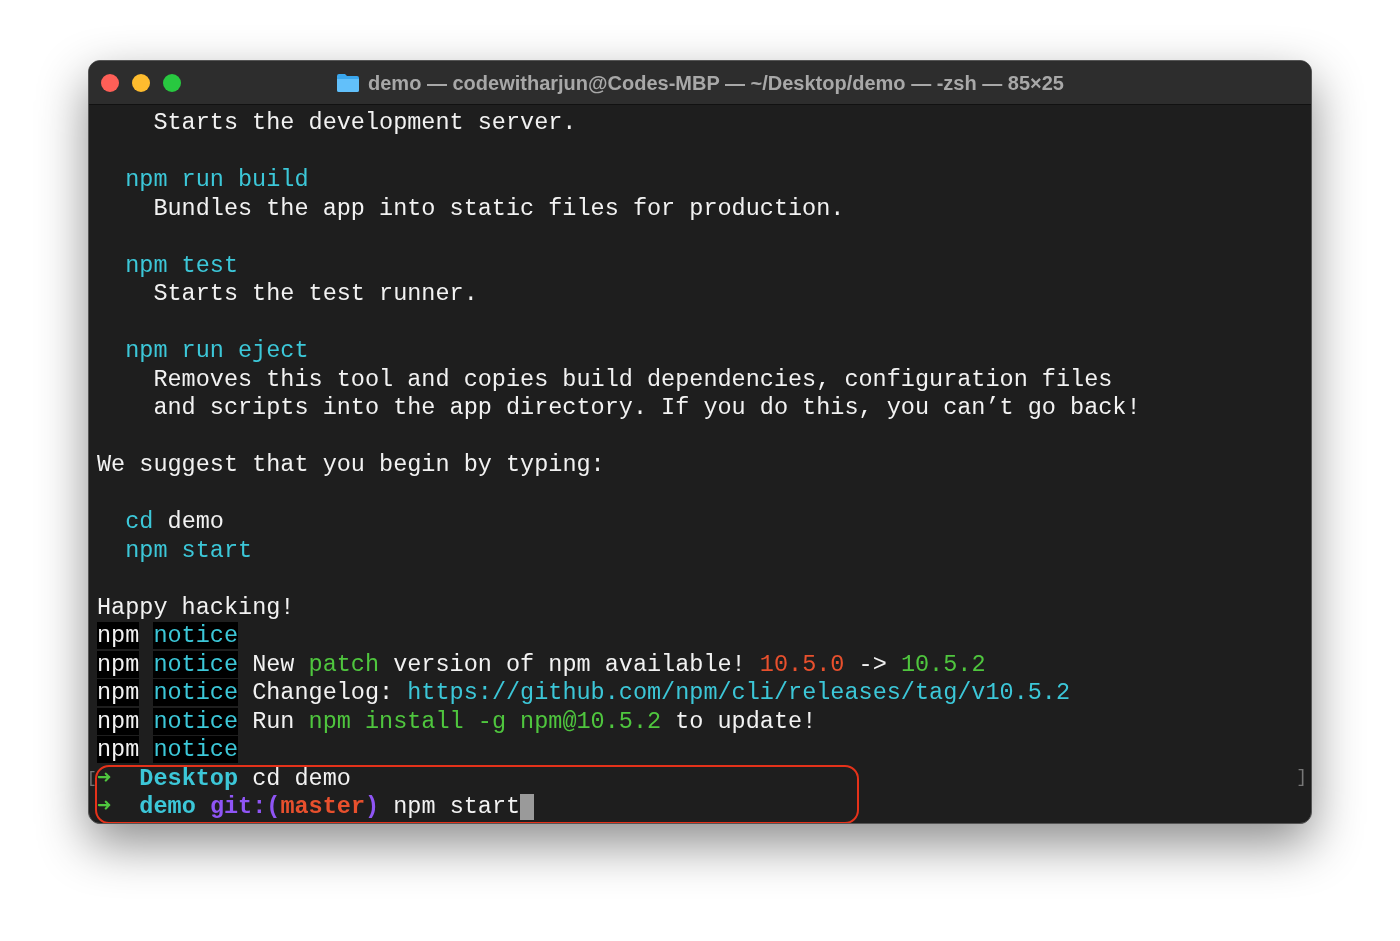 This screenshot has width=1400, height=941. What do you see at coordinates (196, 607) in the screenshot?
I see `terminal-line: Happy hacking!` at bounding box center [196, 607].